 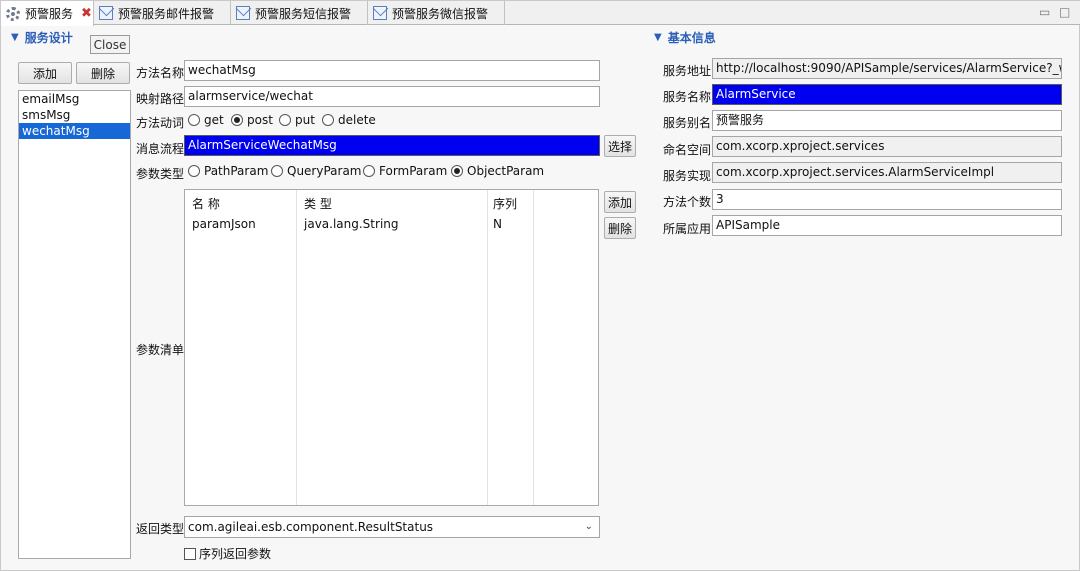 I want to click on add-method-button: 添加, so click(x=45, y=73).